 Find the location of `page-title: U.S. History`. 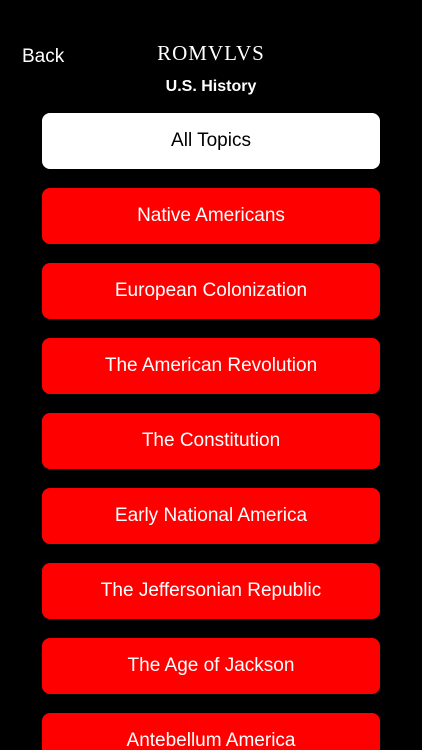

page-title: U.S. History is located at coordinates (211, 86).